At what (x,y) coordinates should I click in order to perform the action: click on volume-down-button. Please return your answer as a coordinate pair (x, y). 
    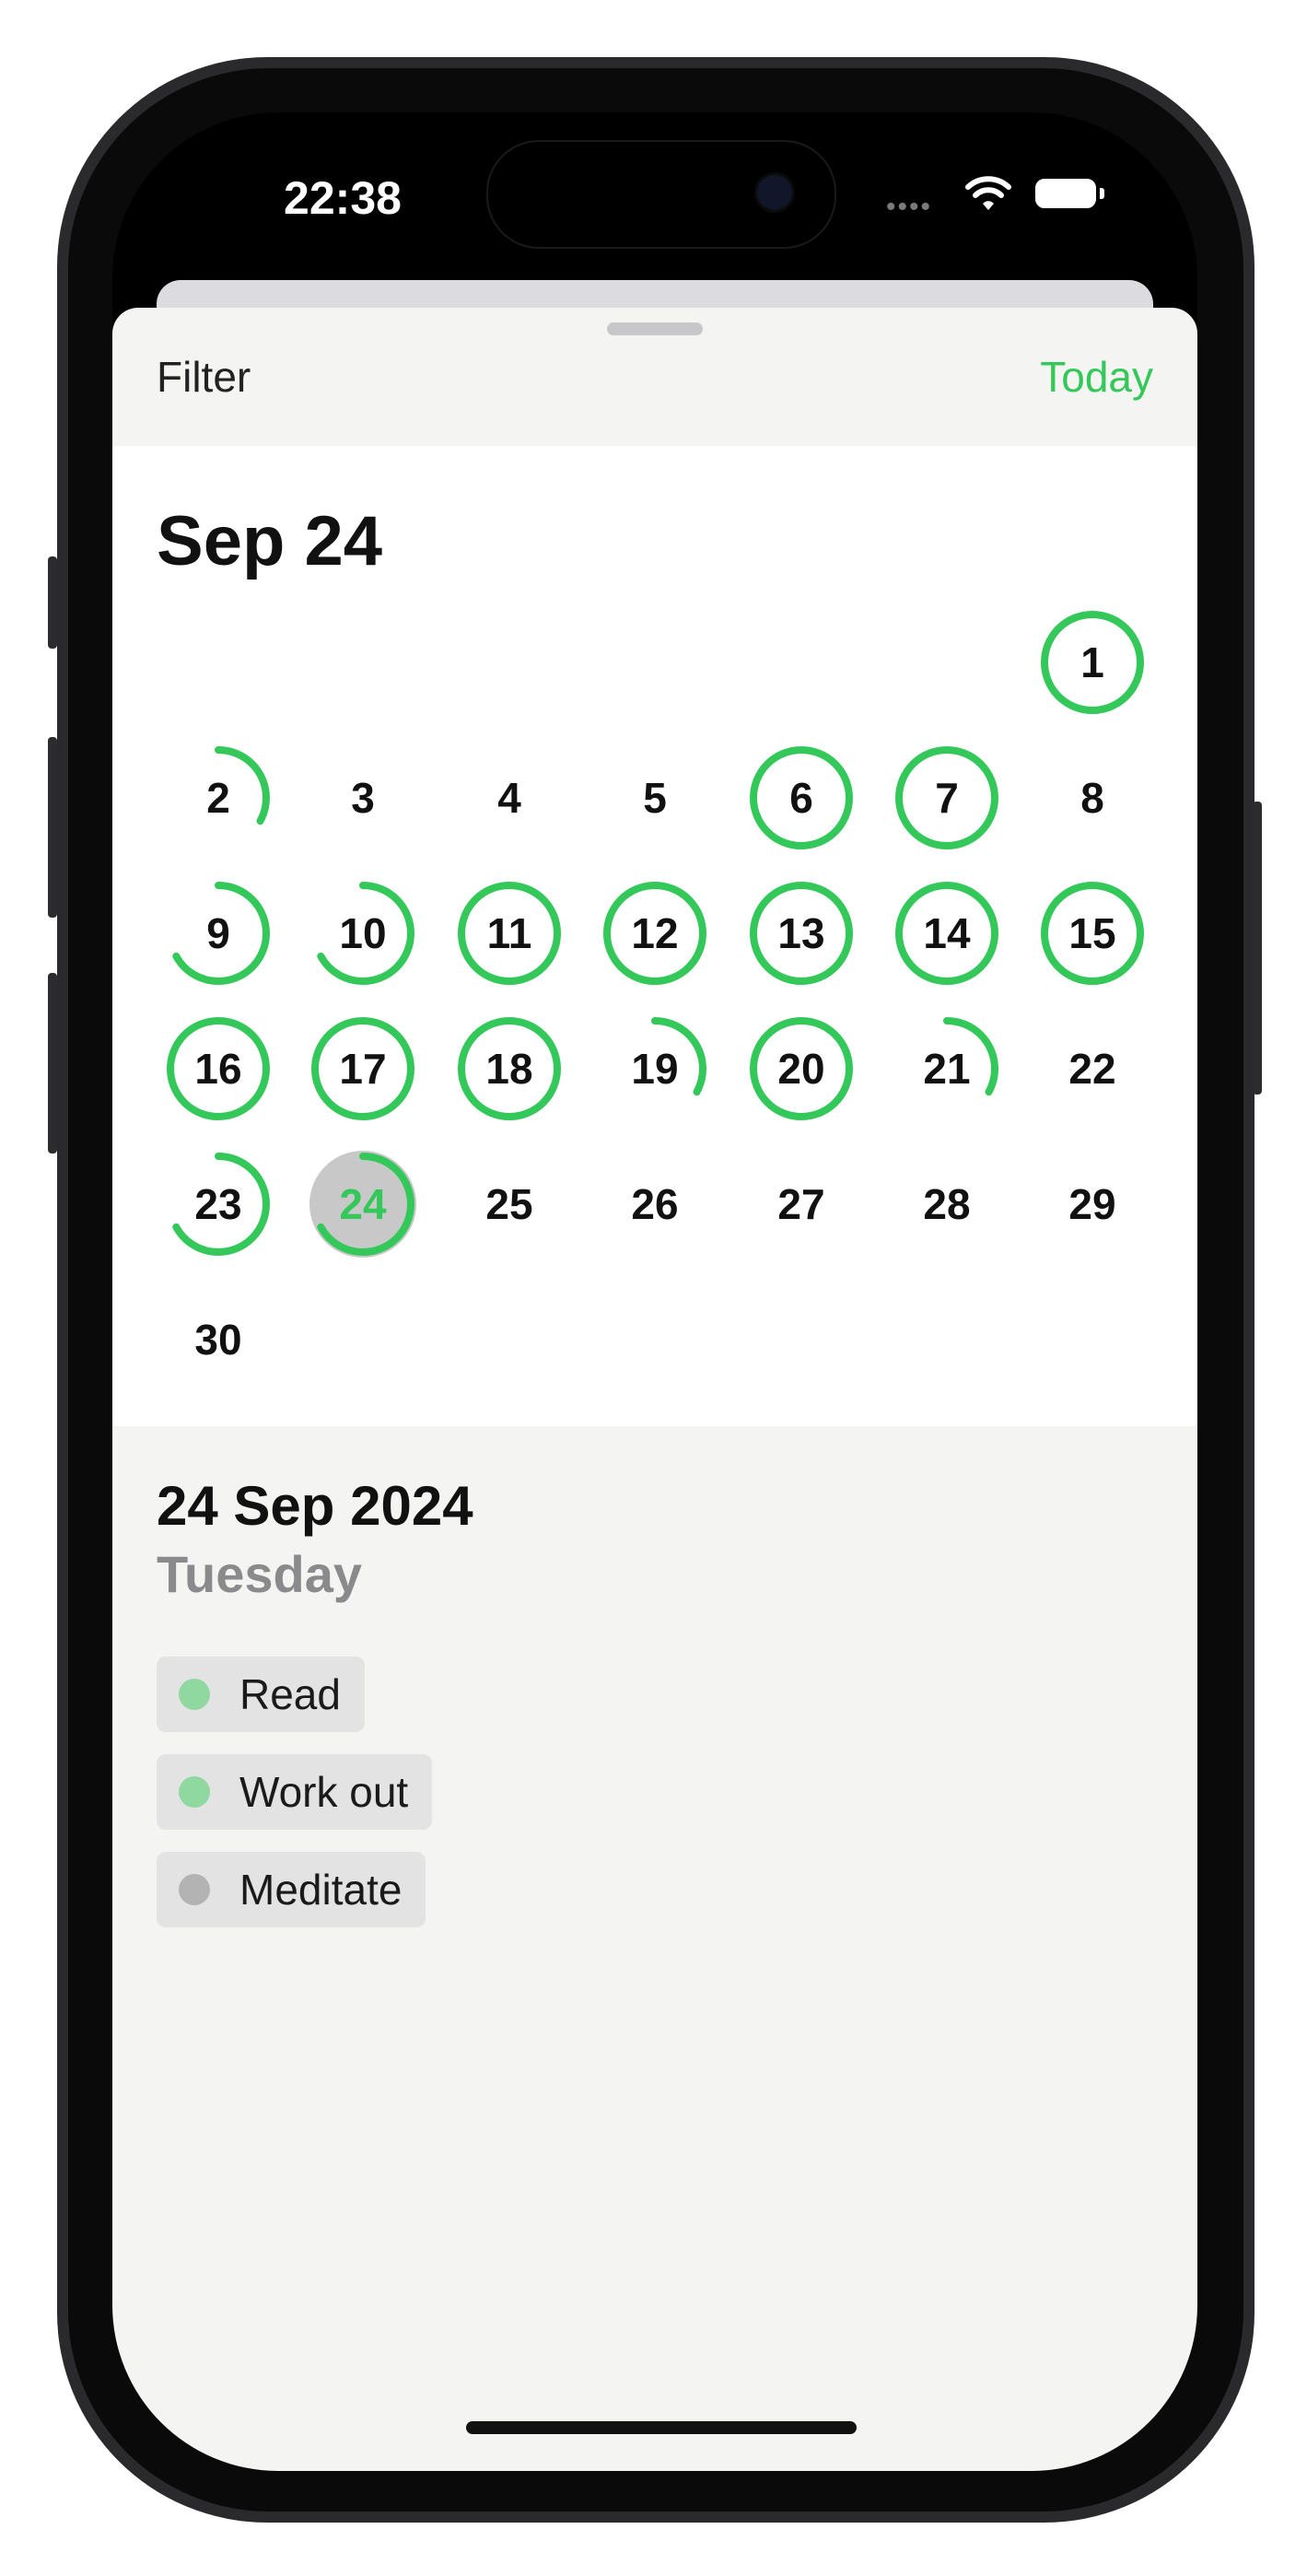
    Looking at the image, I should click on (53, 1063).